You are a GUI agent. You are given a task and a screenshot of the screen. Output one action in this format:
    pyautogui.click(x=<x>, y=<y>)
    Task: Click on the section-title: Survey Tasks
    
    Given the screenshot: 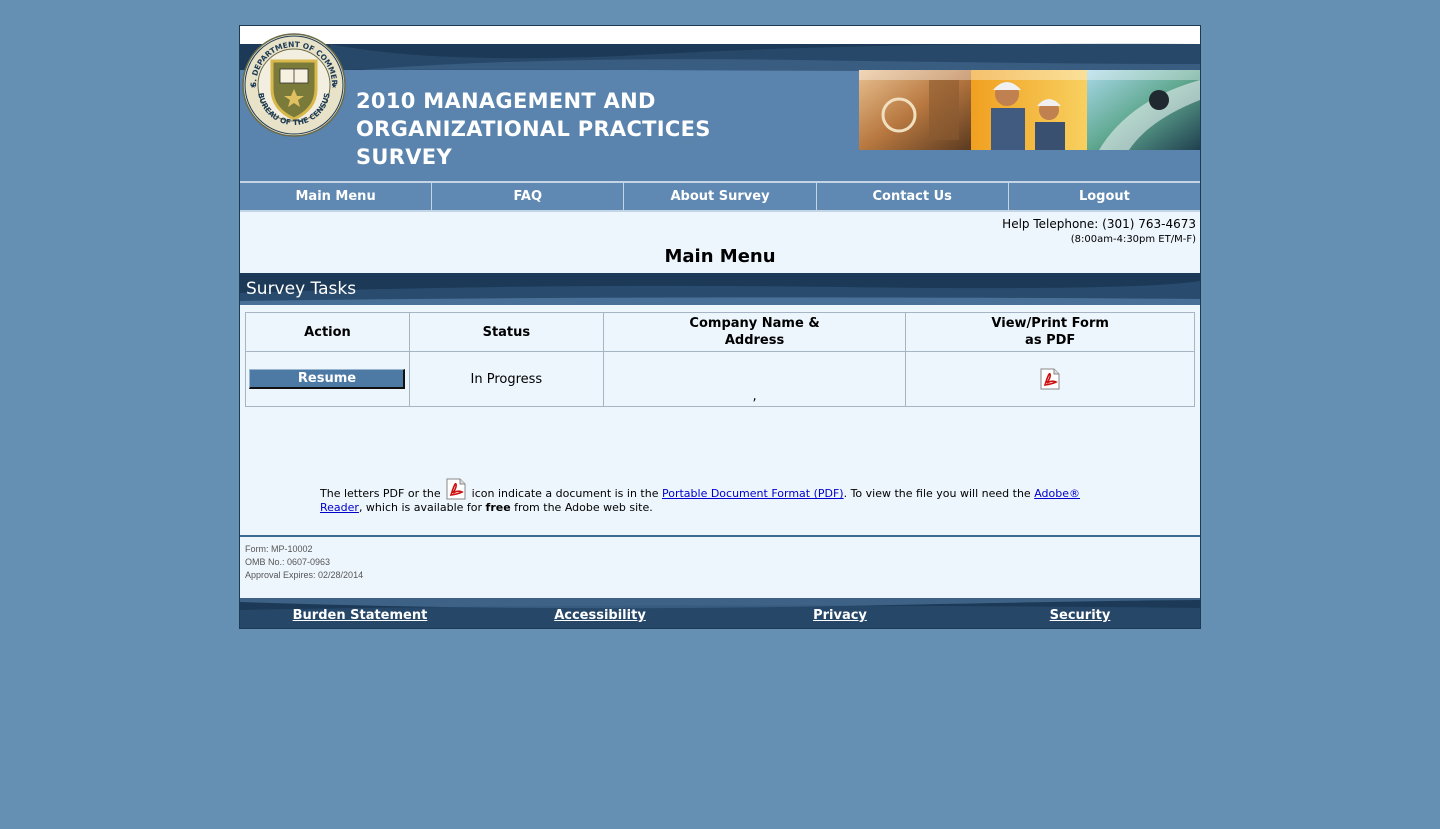 What is the action you would take?
    pyautogui.click(x=301, y=289)
    